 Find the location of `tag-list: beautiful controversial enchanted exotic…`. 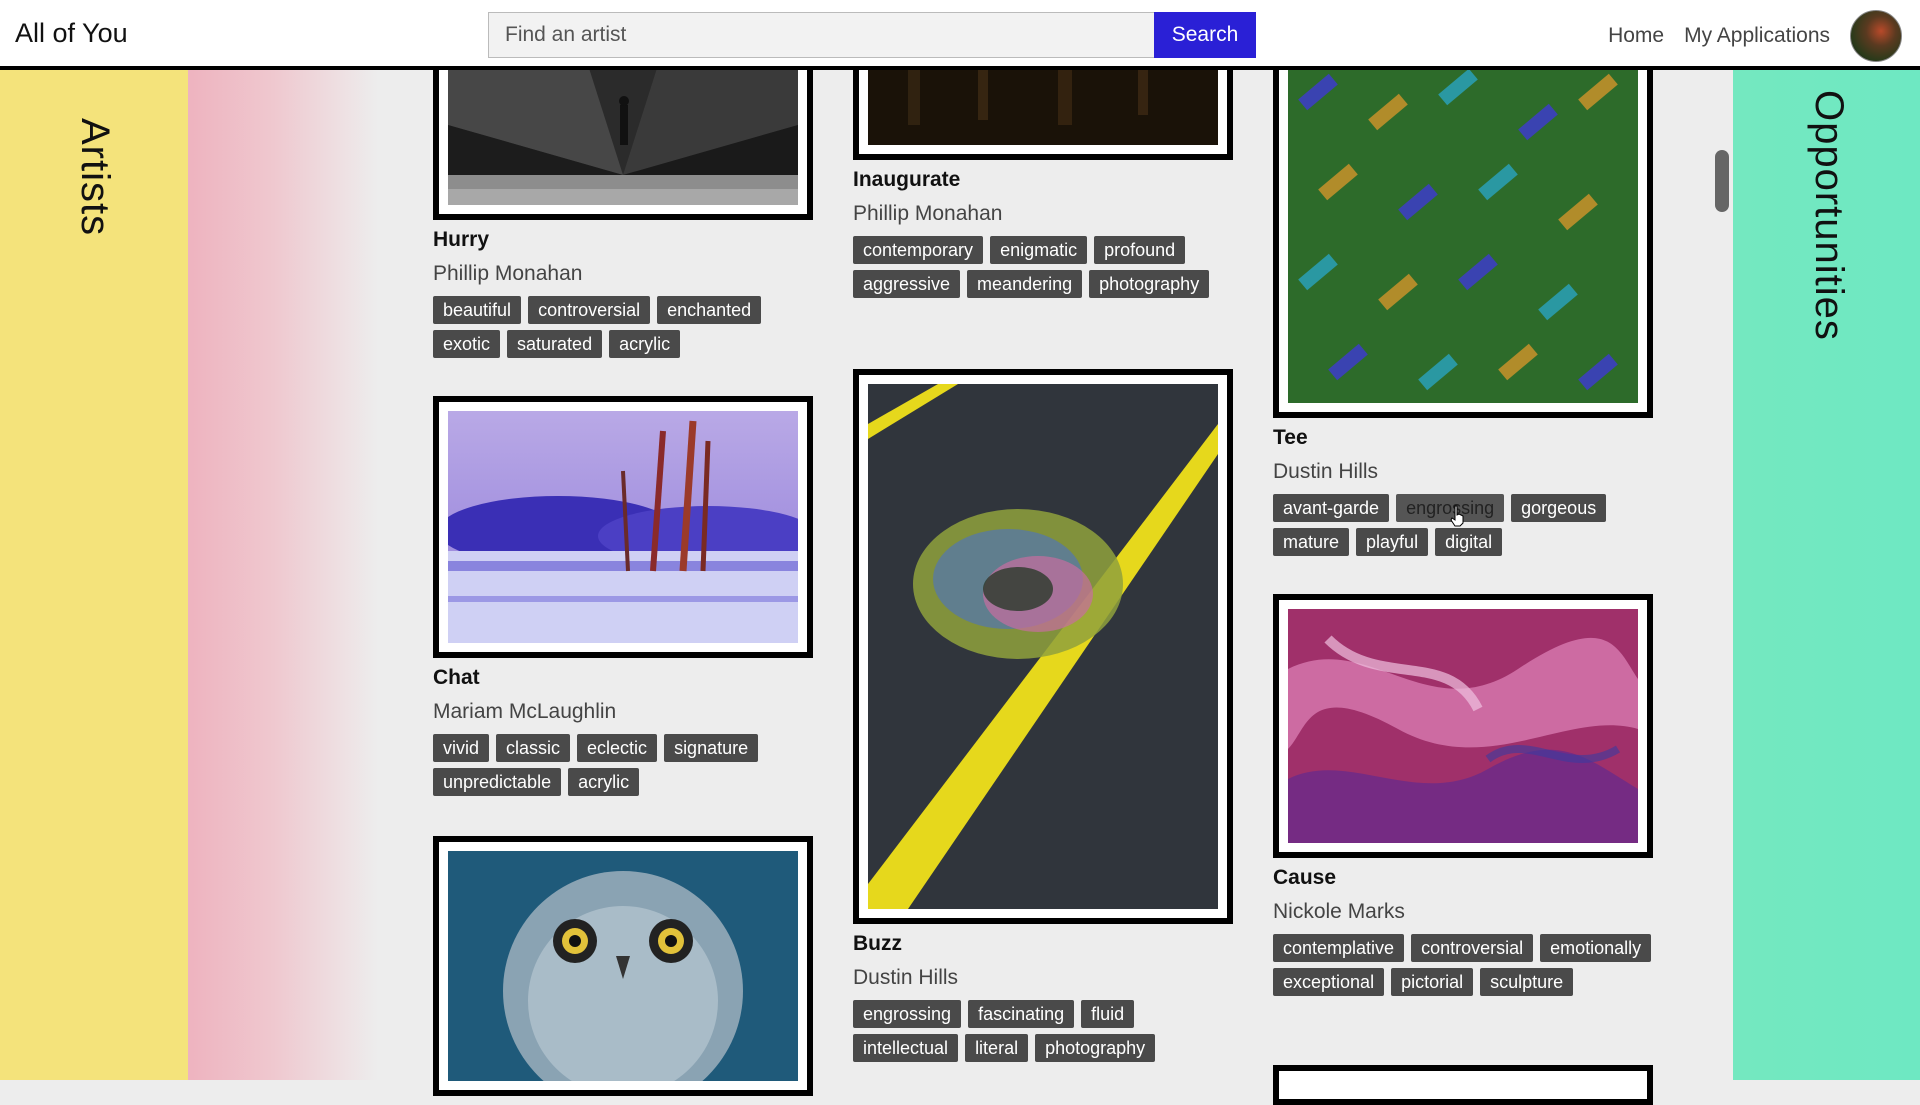

tag-list: beautiful controversial enchanted exotic… is located at coordinates (623, 327).